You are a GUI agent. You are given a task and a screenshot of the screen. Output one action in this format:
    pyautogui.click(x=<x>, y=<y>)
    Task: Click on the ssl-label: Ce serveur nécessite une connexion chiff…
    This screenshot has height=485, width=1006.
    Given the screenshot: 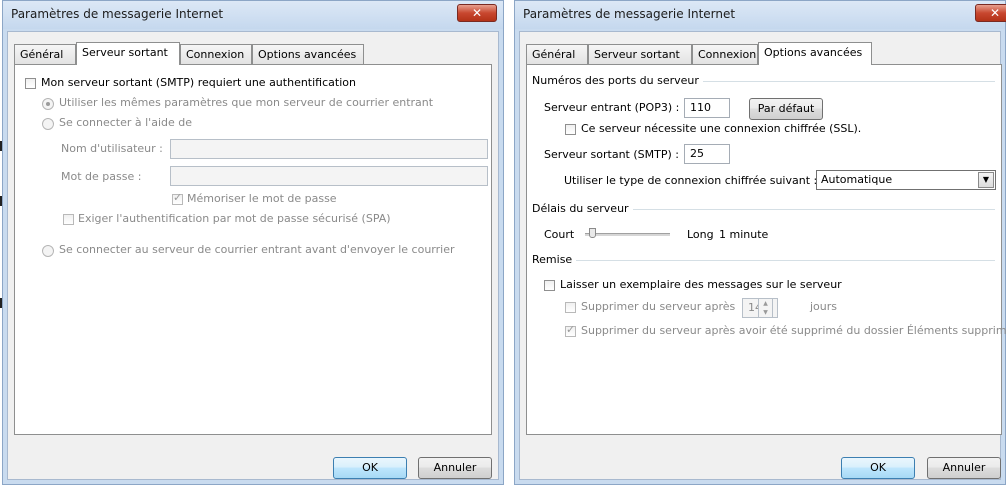 What is the action you would take?
    pyautogui.click(x=721, y=128)
    